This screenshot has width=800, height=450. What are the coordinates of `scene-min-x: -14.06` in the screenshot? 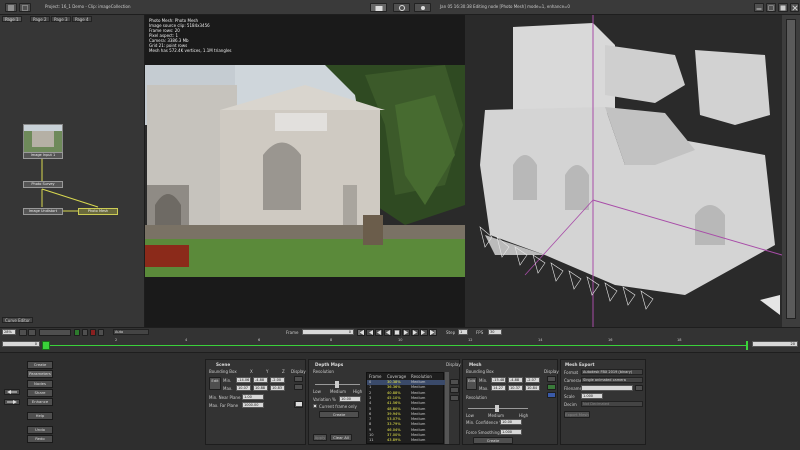 It's located at (243, 380).